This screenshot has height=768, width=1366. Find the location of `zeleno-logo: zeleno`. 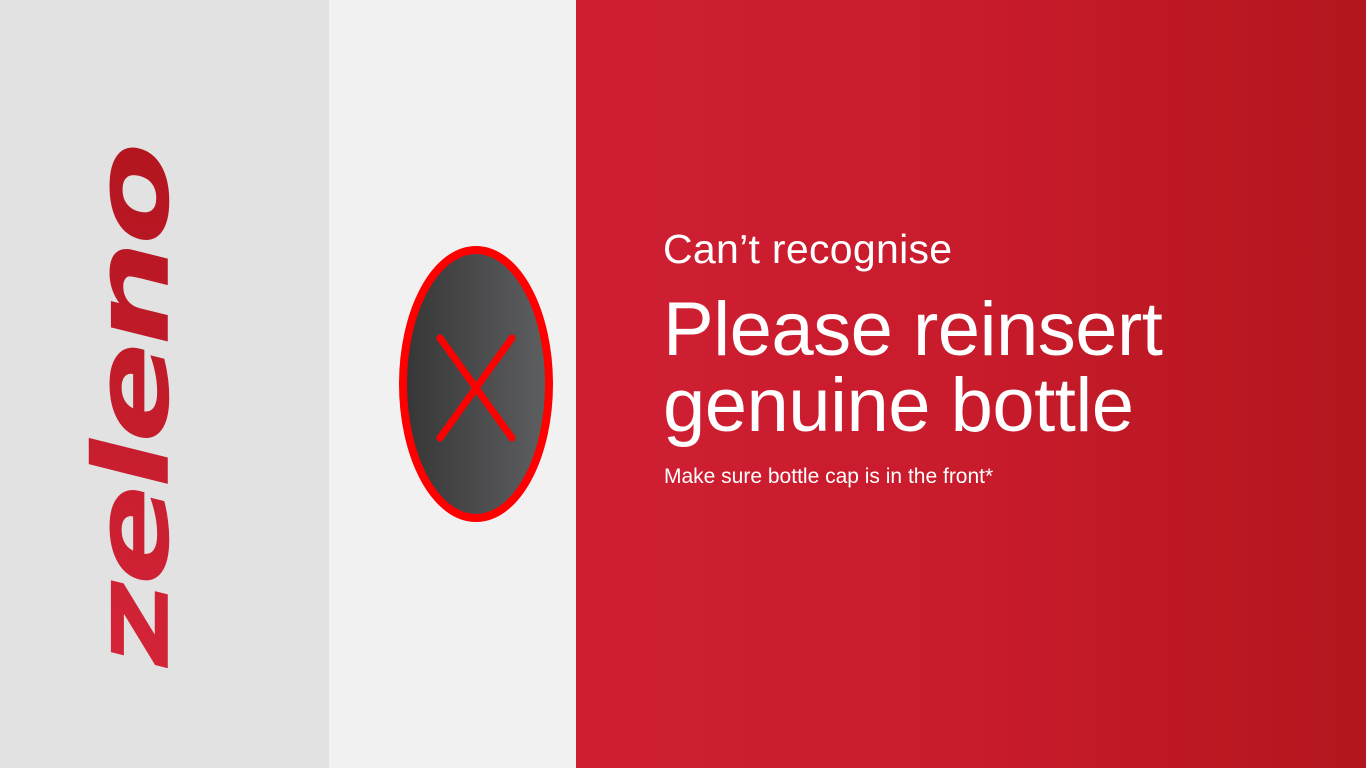

zeleno-logo: zeleno is located at coordinates (132, 406).